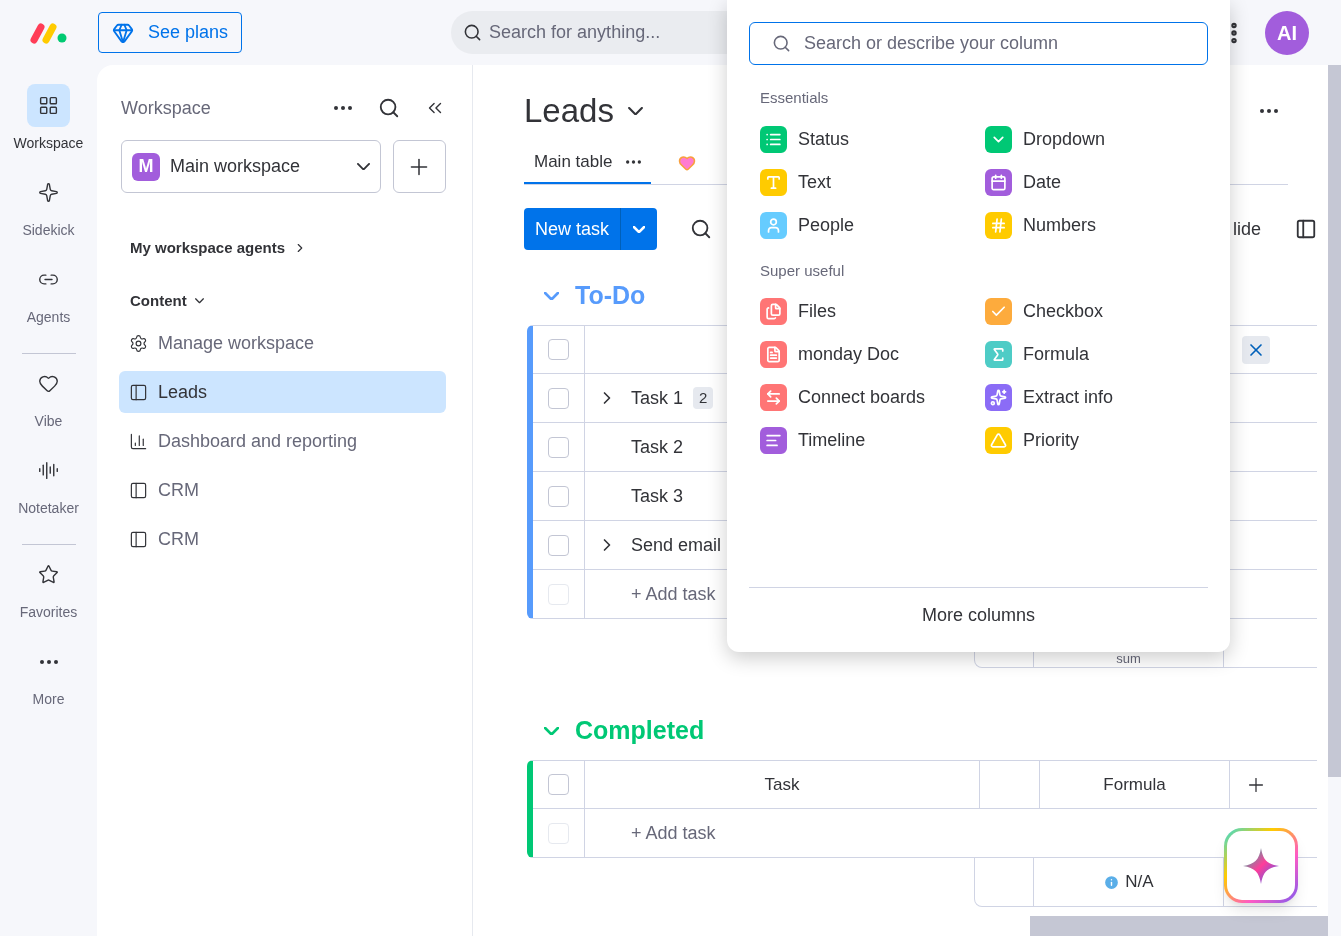 The width and height of the screenshot is (1341, 936). What do you see at coordinates (1246, 229) in the screenshot?
I see `toolbar-label: lide` at bounding box center [1246, 229].